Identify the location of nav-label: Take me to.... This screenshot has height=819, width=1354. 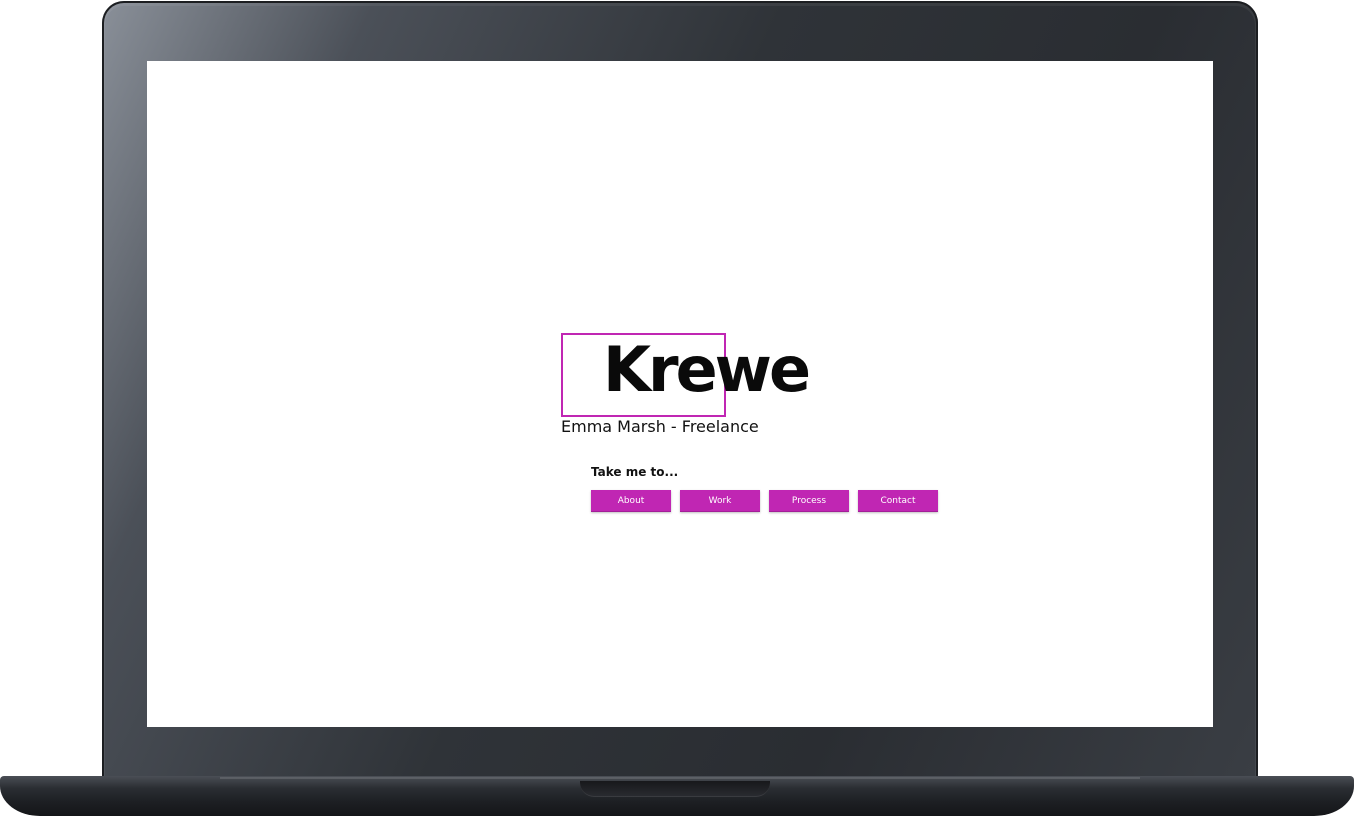
(635, 472).